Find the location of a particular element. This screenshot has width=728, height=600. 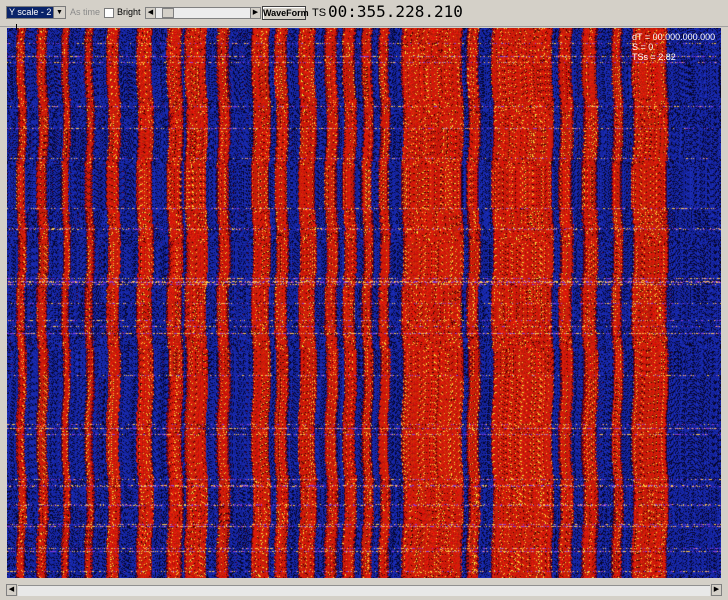

position-scrollbar-thumb is located at coordinates (168, 13).